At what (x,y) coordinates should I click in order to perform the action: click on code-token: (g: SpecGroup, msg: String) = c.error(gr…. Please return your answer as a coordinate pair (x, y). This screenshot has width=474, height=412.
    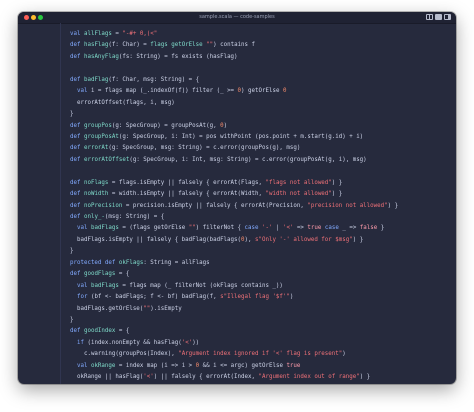
    Looking at the image, I should click on (204, 148).